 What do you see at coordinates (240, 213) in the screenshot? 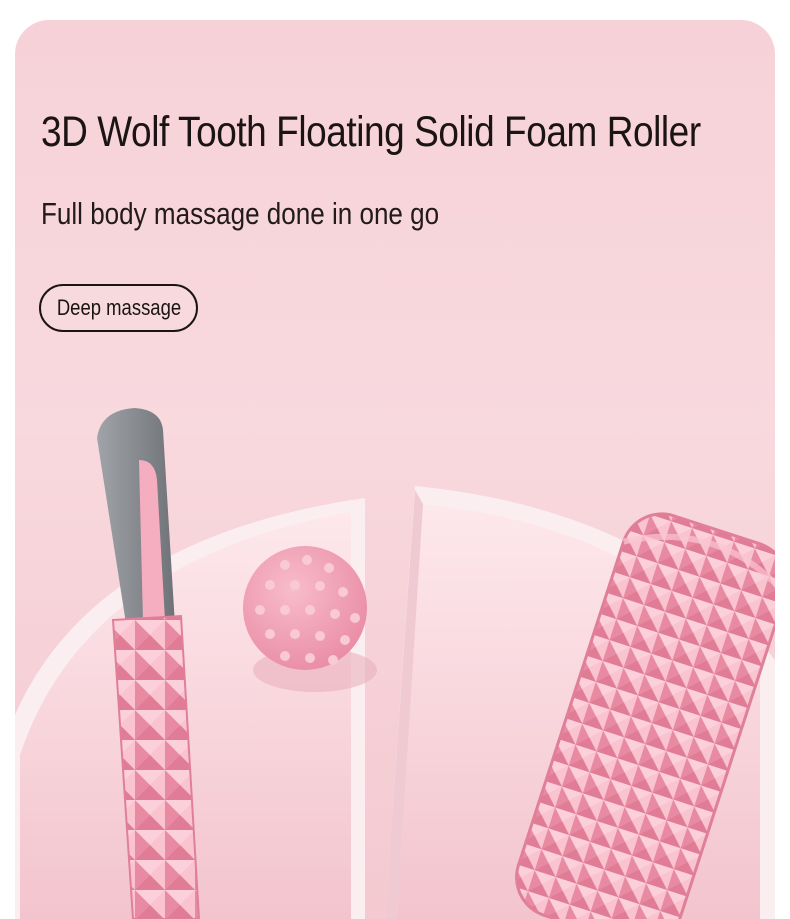
I see `product-subtitle: Full body massage done in one go` at bounding box center [240, 213].